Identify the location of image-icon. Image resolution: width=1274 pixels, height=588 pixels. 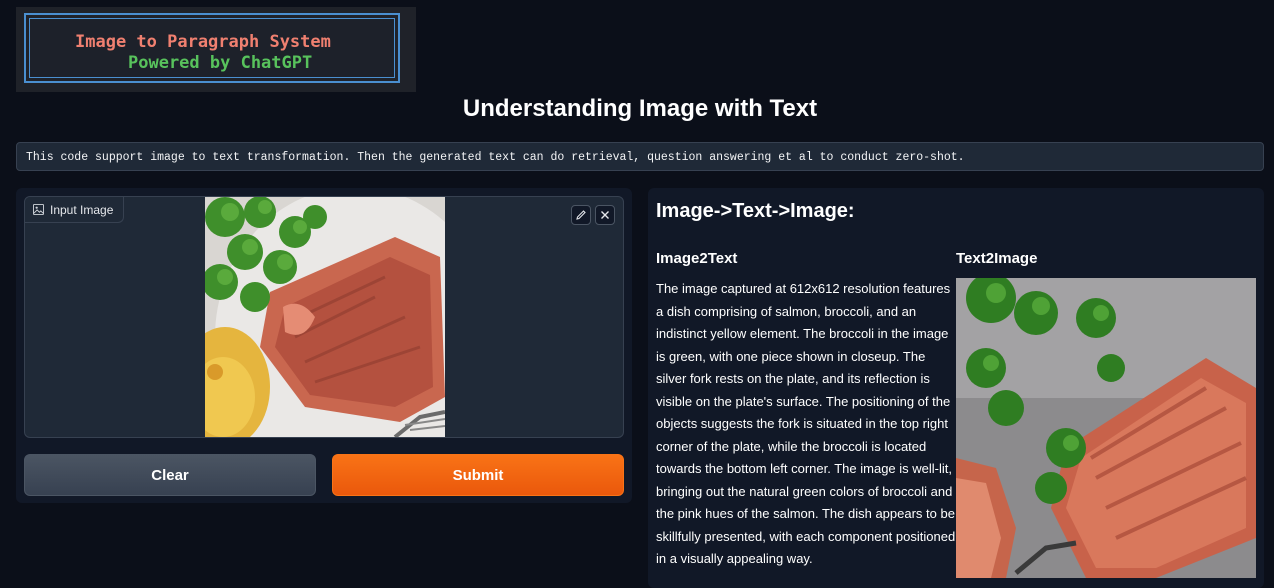
(38, 209).